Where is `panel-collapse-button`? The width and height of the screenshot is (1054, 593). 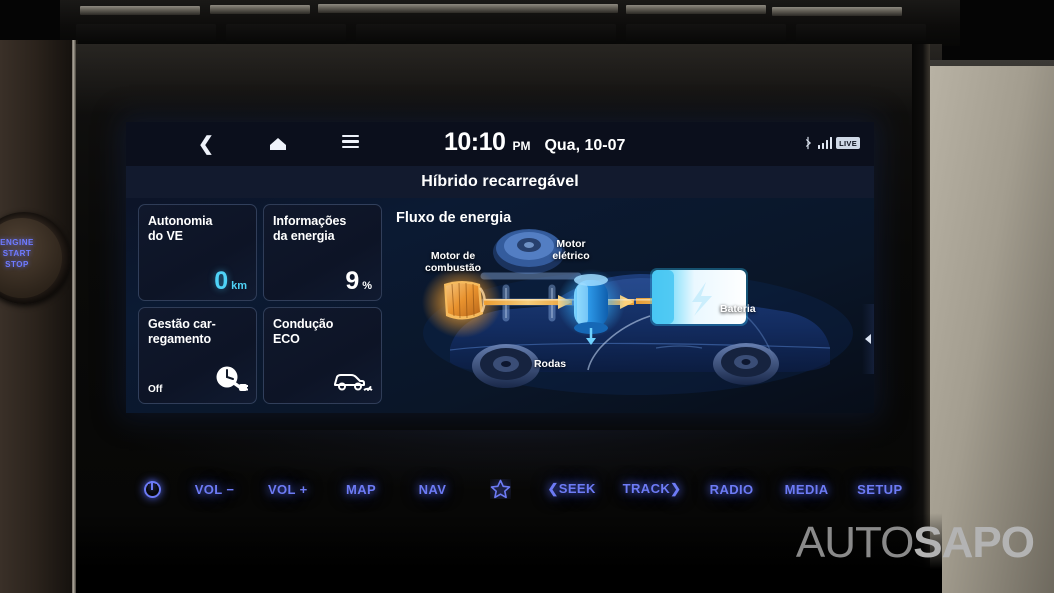
panel-collapse-button is located at coordinates (868, 339).